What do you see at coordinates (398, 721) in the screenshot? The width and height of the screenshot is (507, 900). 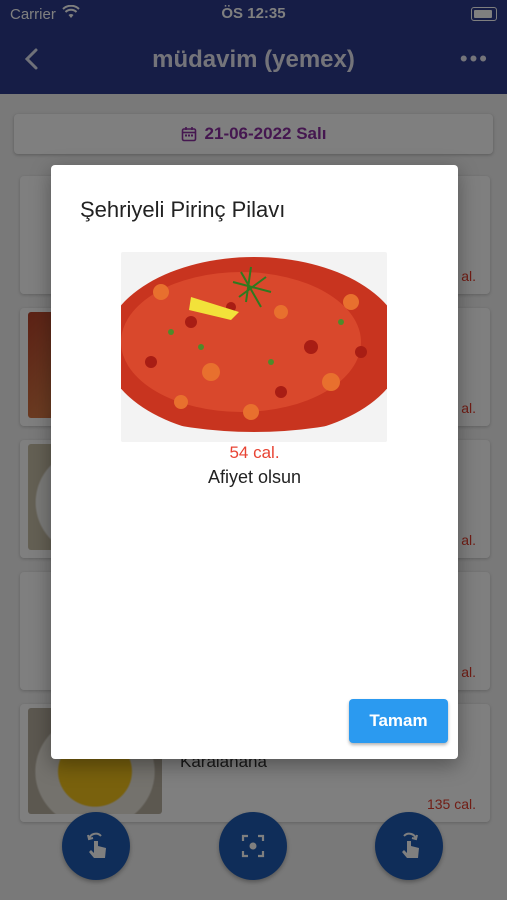 I see `ok-button: Tamam` at bounding box center [398, 721].